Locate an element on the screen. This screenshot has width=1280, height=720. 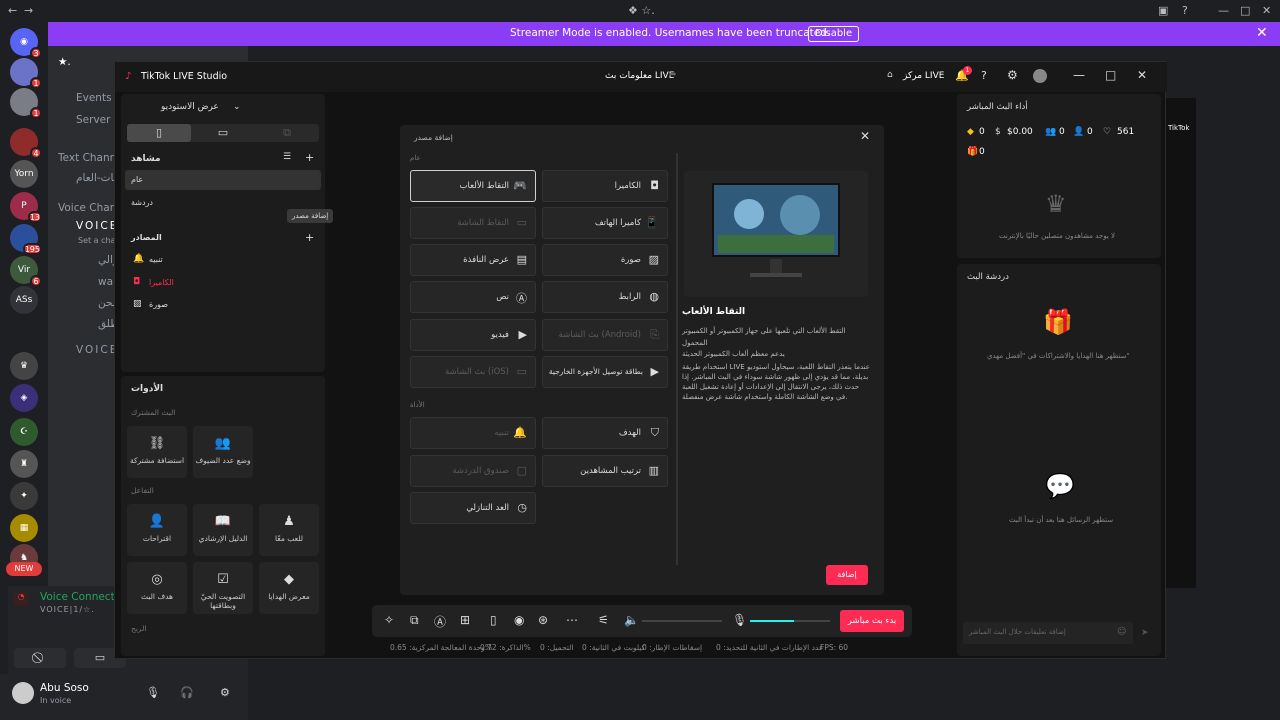
game-capture-option: 🎮 التقاط الألعاب is located at coordinates (473, 186).